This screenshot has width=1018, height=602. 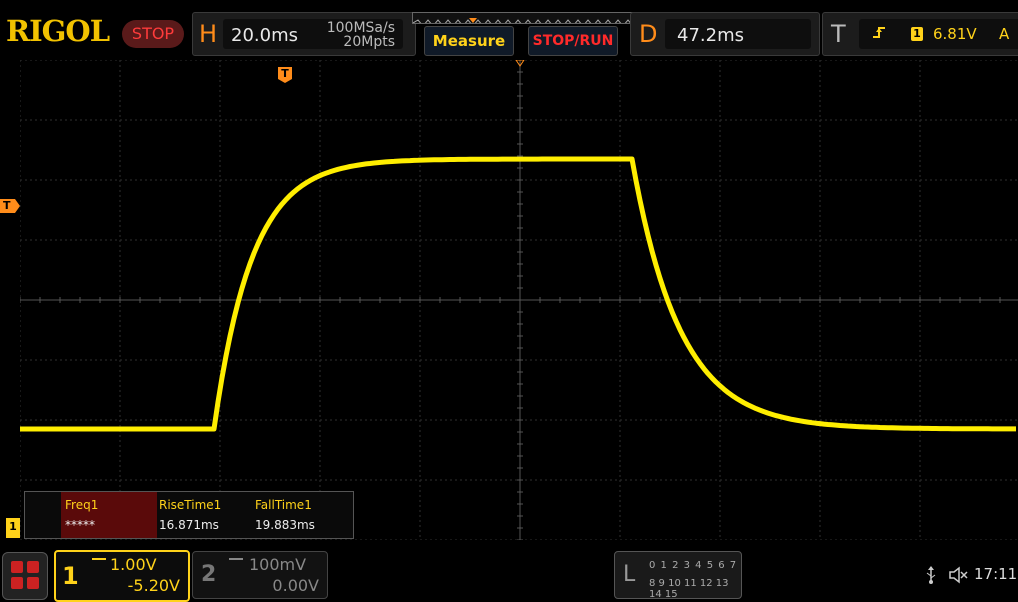 I want to click on measurement-header-falltime: FallTime1, so click(x=283, y=505).